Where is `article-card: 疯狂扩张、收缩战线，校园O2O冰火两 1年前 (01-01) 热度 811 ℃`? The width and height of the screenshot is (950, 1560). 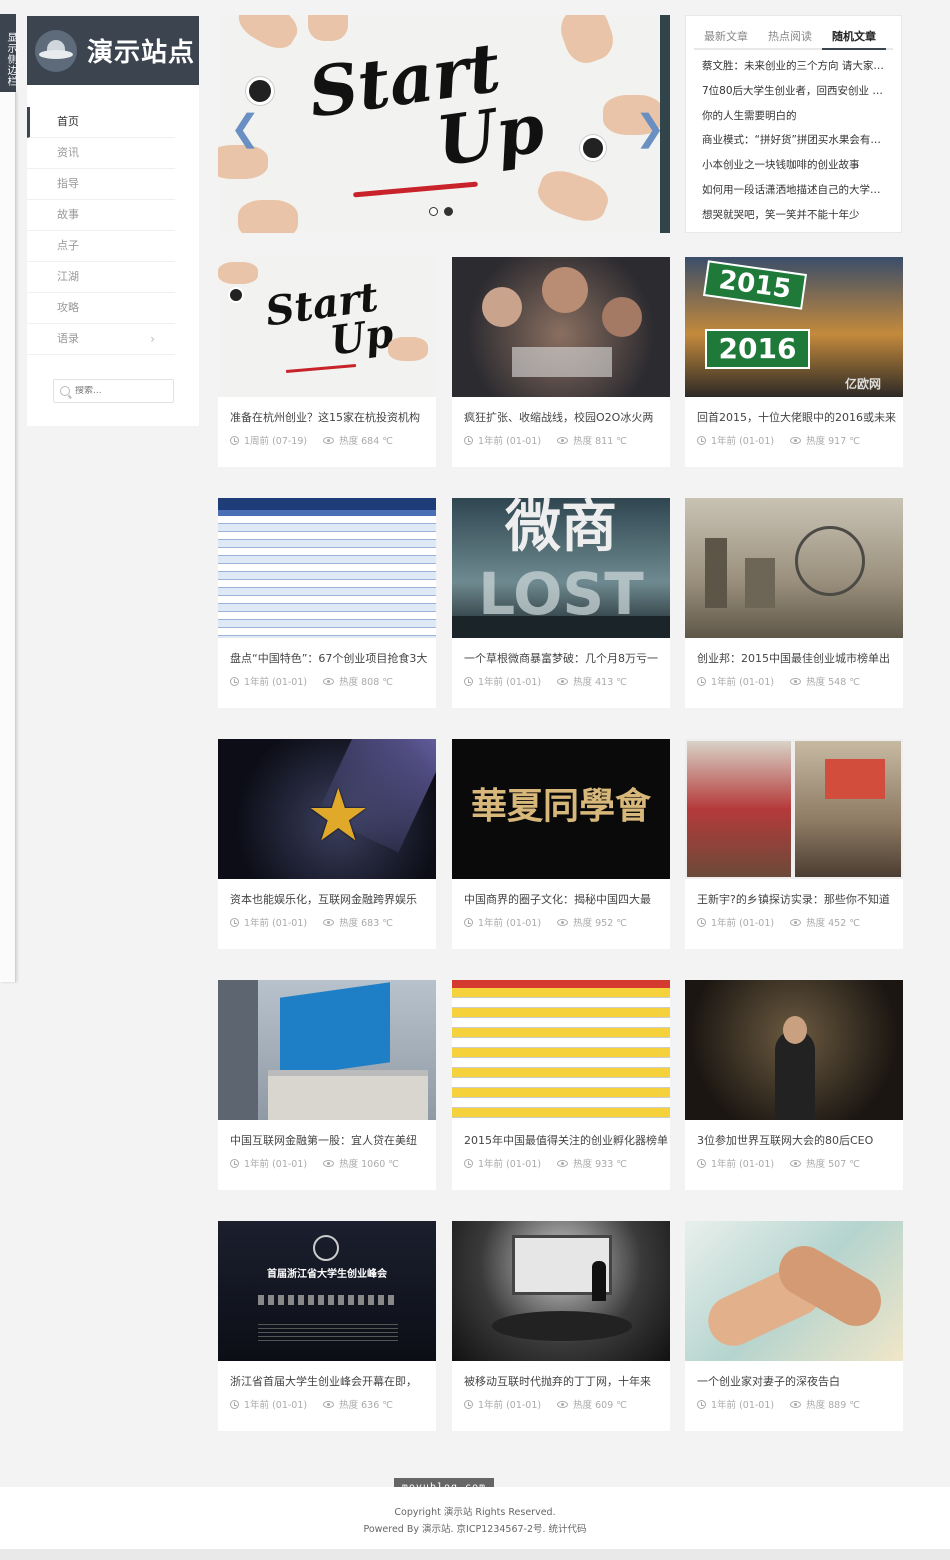
article-card: 疯狂扩张、收缩战线，校园O2O冰火两 1年前 (01-01) 热度 811 ℃ is located at coordinates (561, 362).